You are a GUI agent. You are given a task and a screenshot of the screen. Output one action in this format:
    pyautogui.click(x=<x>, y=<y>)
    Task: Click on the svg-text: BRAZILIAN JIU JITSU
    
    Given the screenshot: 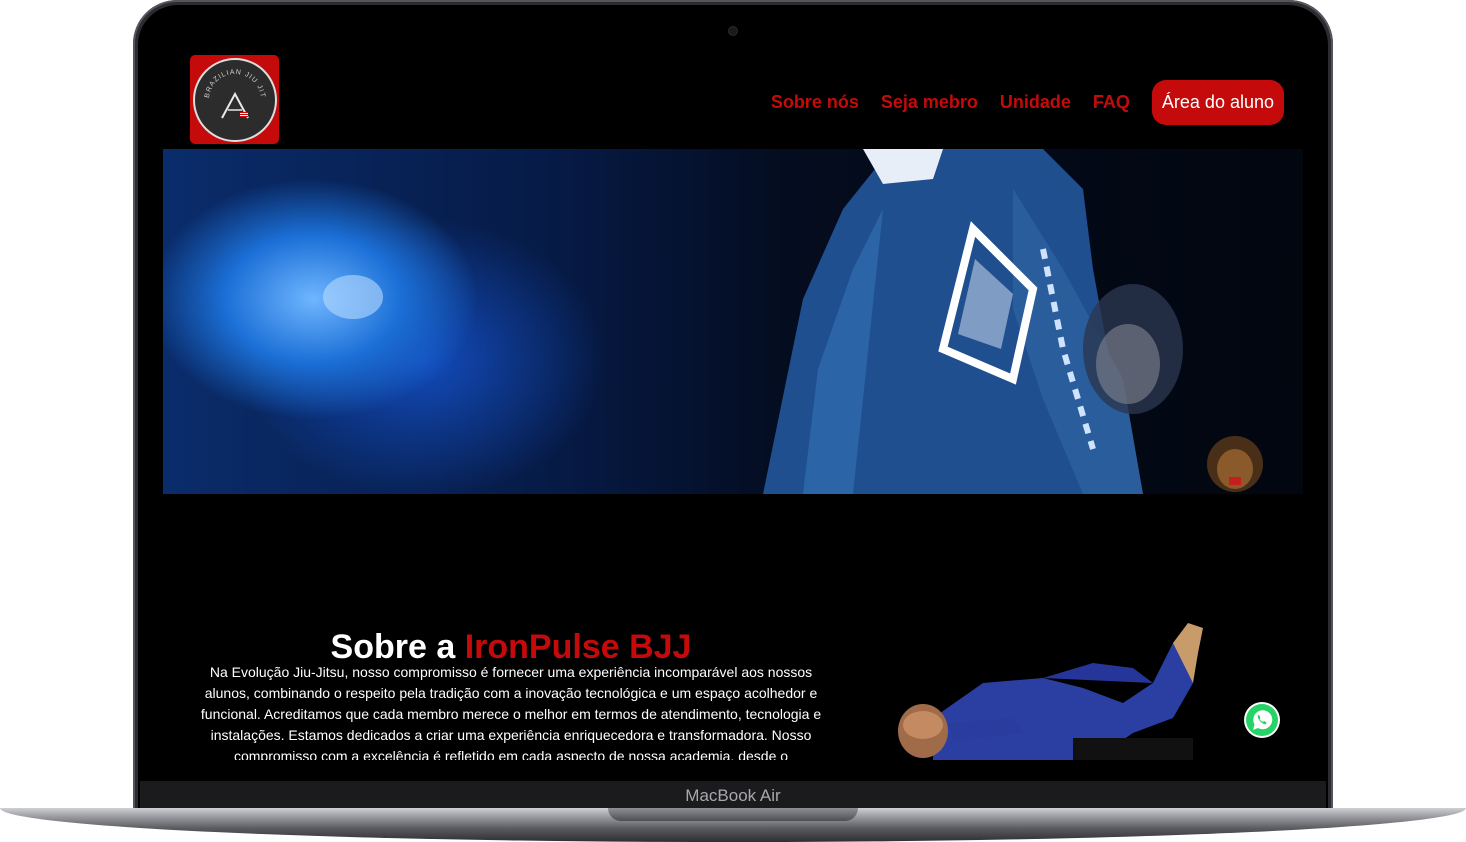 What is the action you would take?
    pyautogui.click(x=230, y=79)
    